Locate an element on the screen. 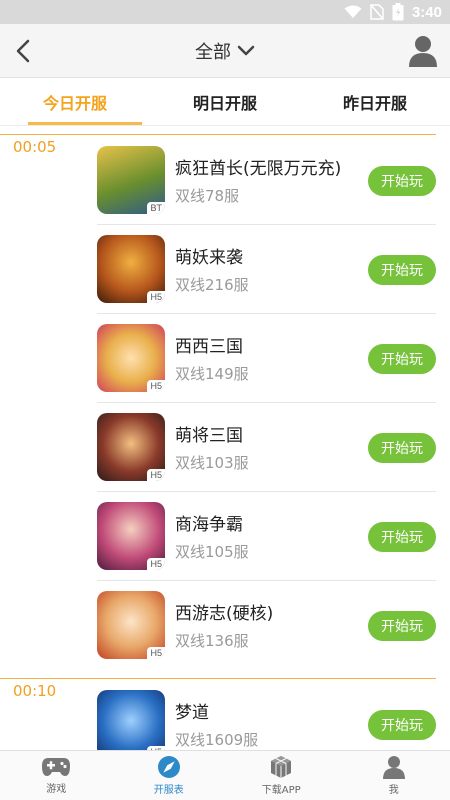 This screenshot has height=800, width=450. nav-label: 开服表 is located at coordinates (168, 790).